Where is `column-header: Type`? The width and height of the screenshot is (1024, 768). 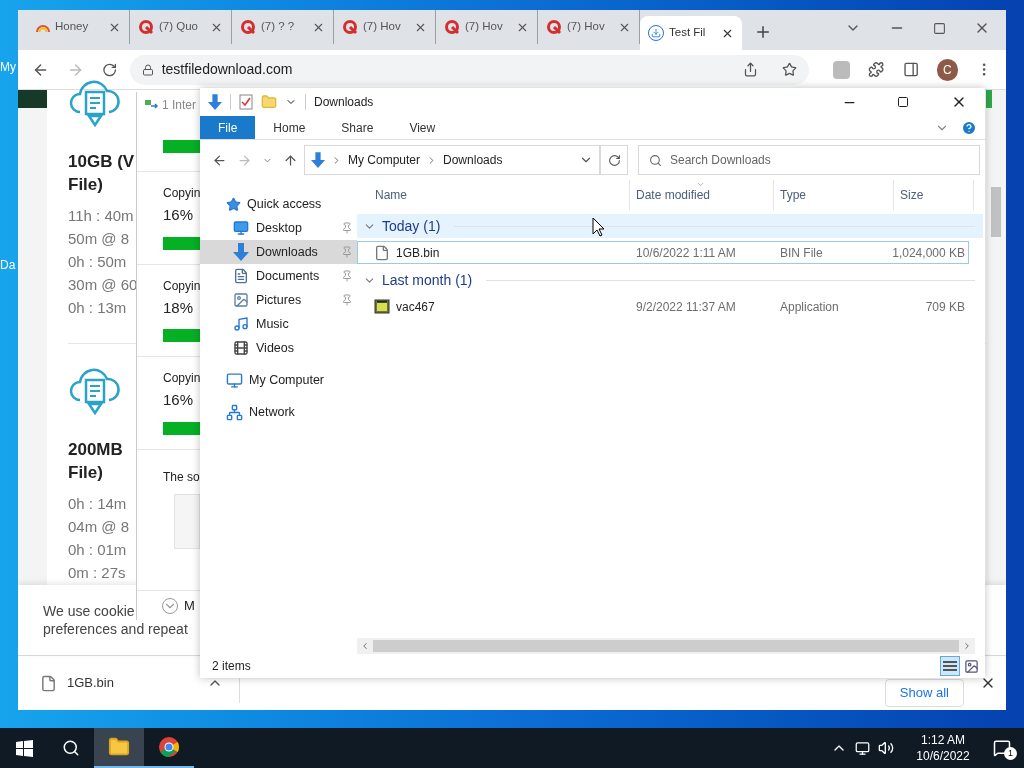 column-header: Type is located at coordinates (834, 195).